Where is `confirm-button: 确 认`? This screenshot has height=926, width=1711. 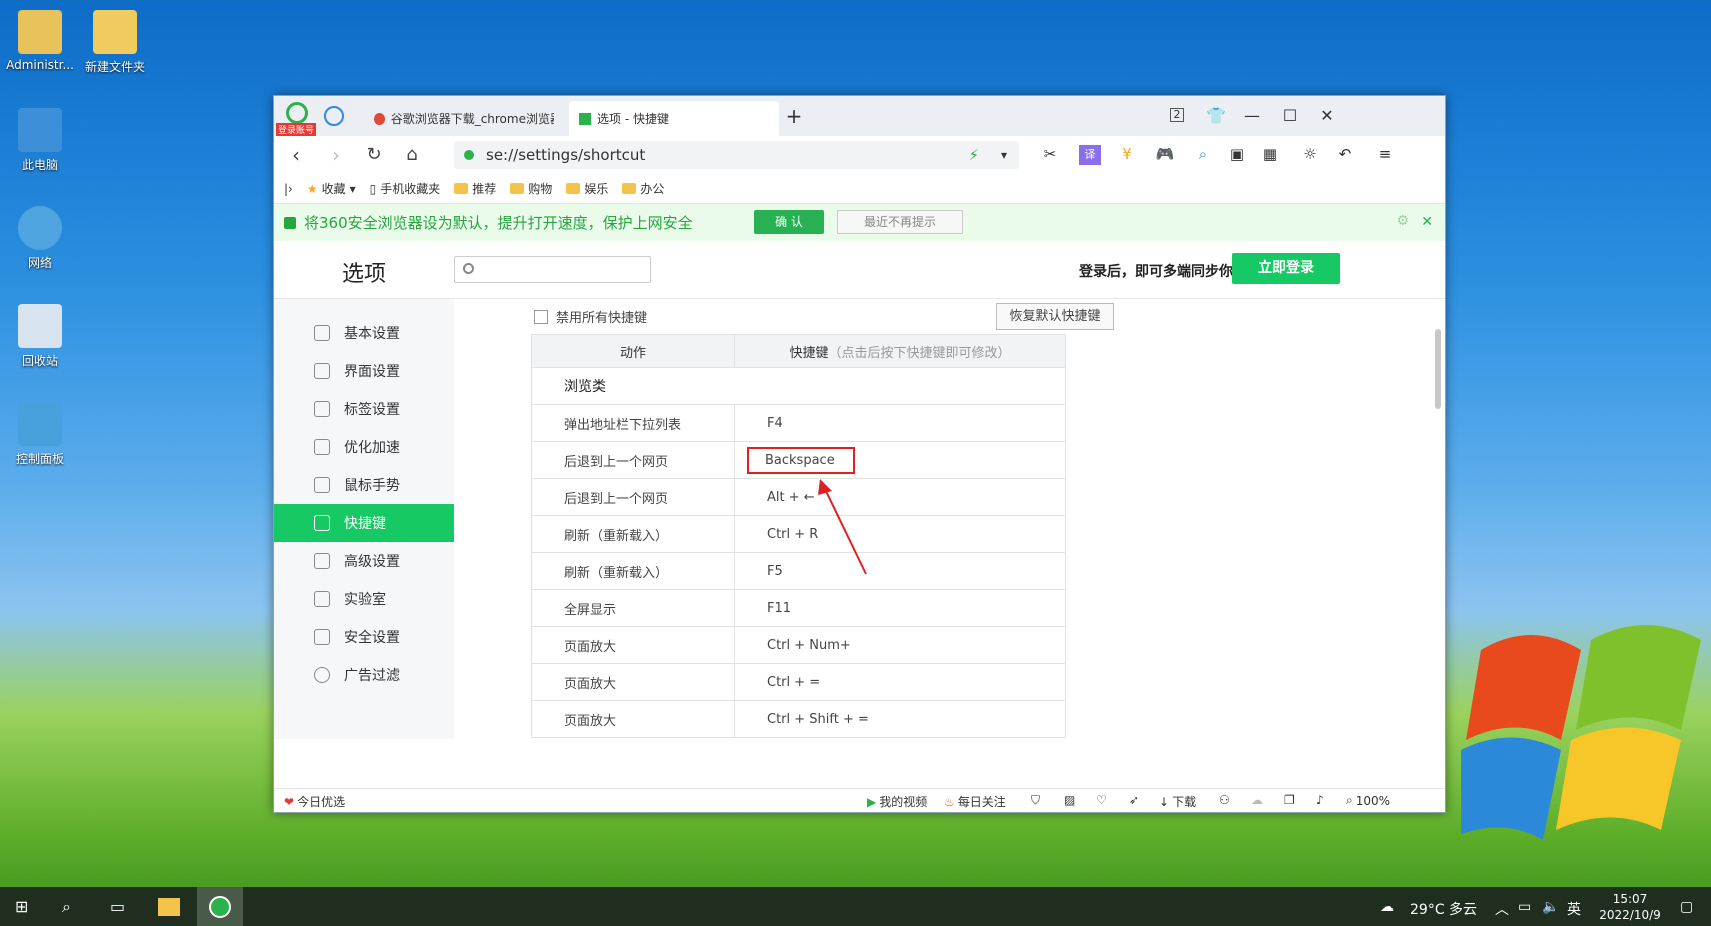 confirm-button: 确 认 is located at coordinates (789, 222).